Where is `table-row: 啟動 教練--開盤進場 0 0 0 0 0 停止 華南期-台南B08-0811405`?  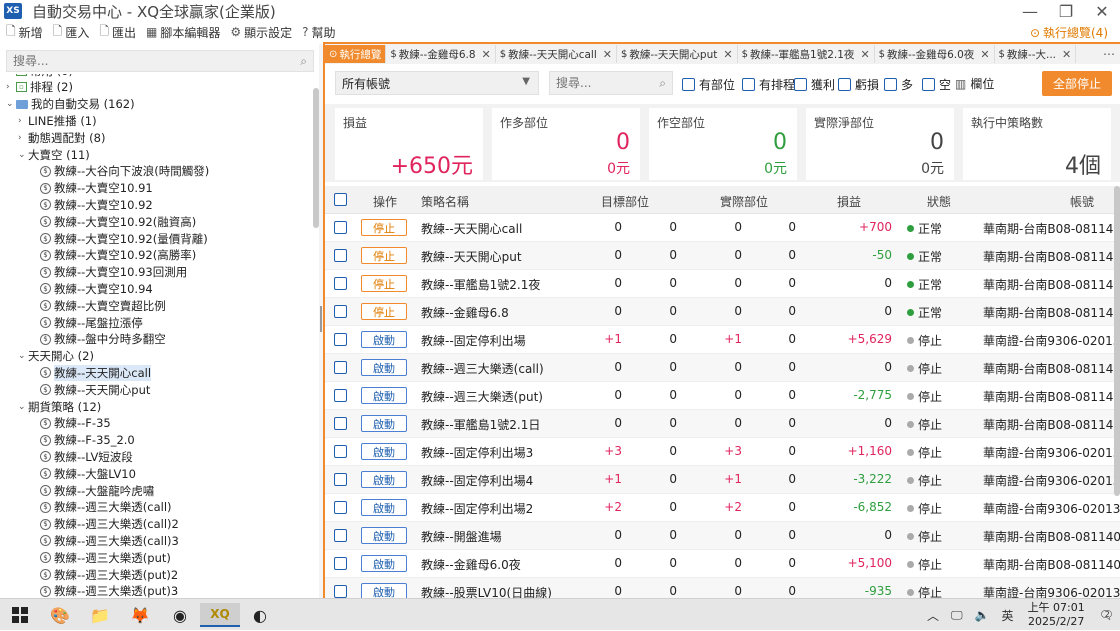 table-row: 啟動 教練--開盤進場 0 0 0 0 0 停止 華南期-台南B08-0811405 is located at coordinates (722, 536).